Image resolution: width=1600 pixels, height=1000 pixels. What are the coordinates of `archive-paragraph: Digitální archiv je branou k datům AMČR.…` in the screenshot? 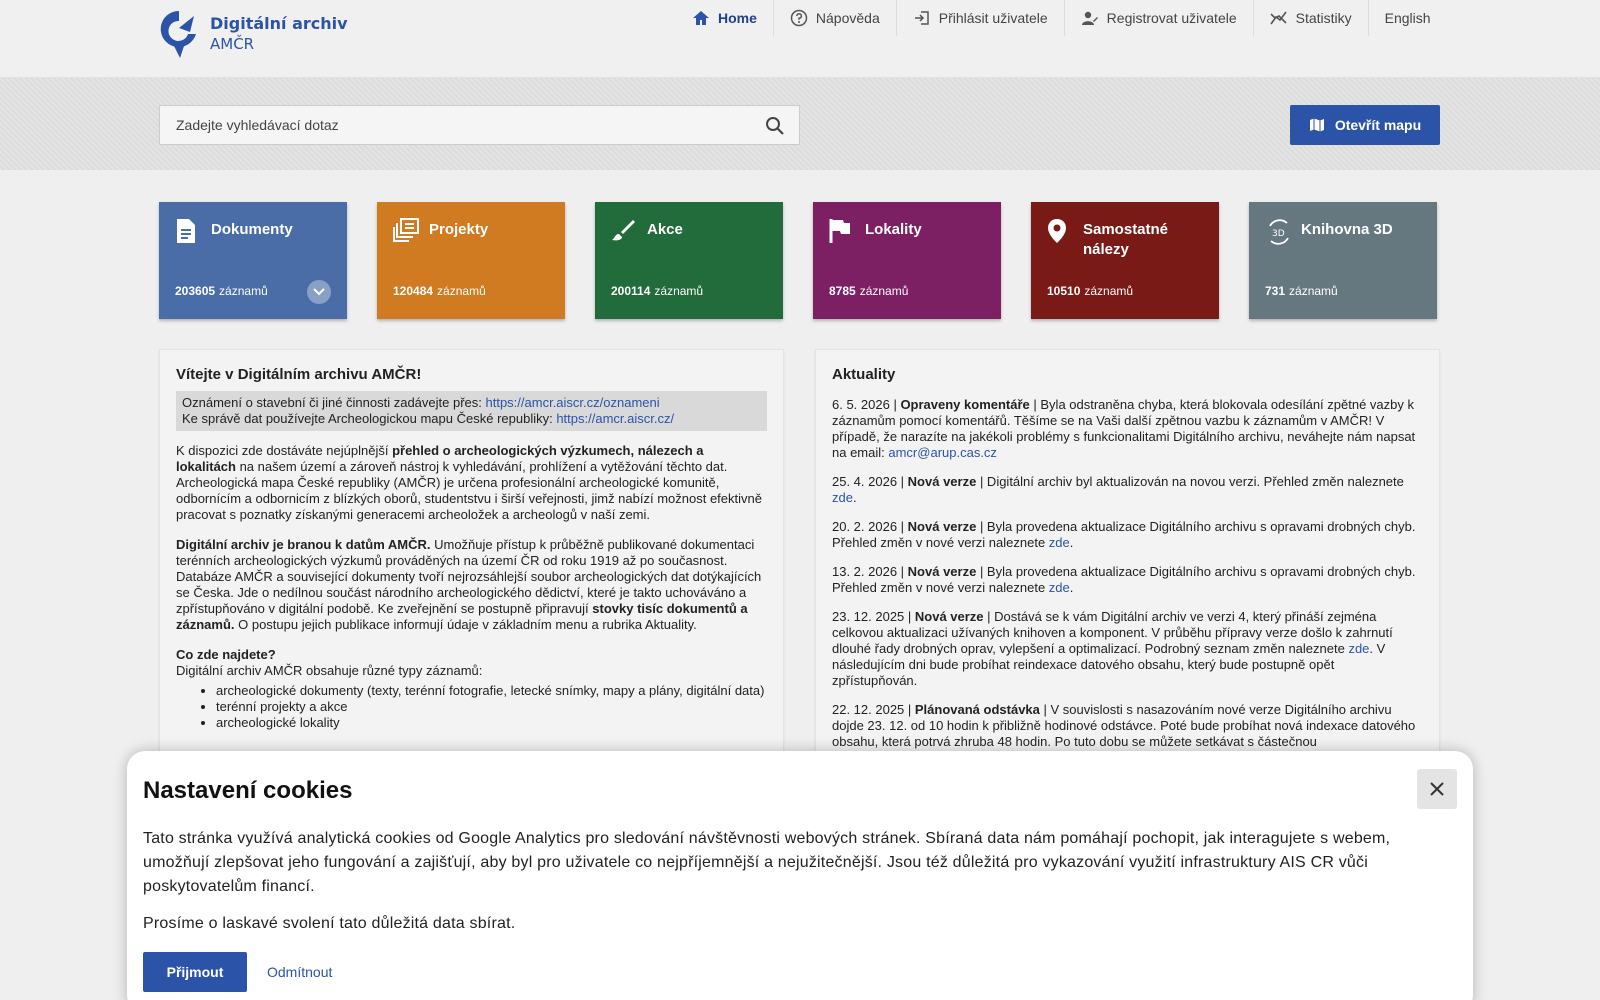 It's located at (469, 584).